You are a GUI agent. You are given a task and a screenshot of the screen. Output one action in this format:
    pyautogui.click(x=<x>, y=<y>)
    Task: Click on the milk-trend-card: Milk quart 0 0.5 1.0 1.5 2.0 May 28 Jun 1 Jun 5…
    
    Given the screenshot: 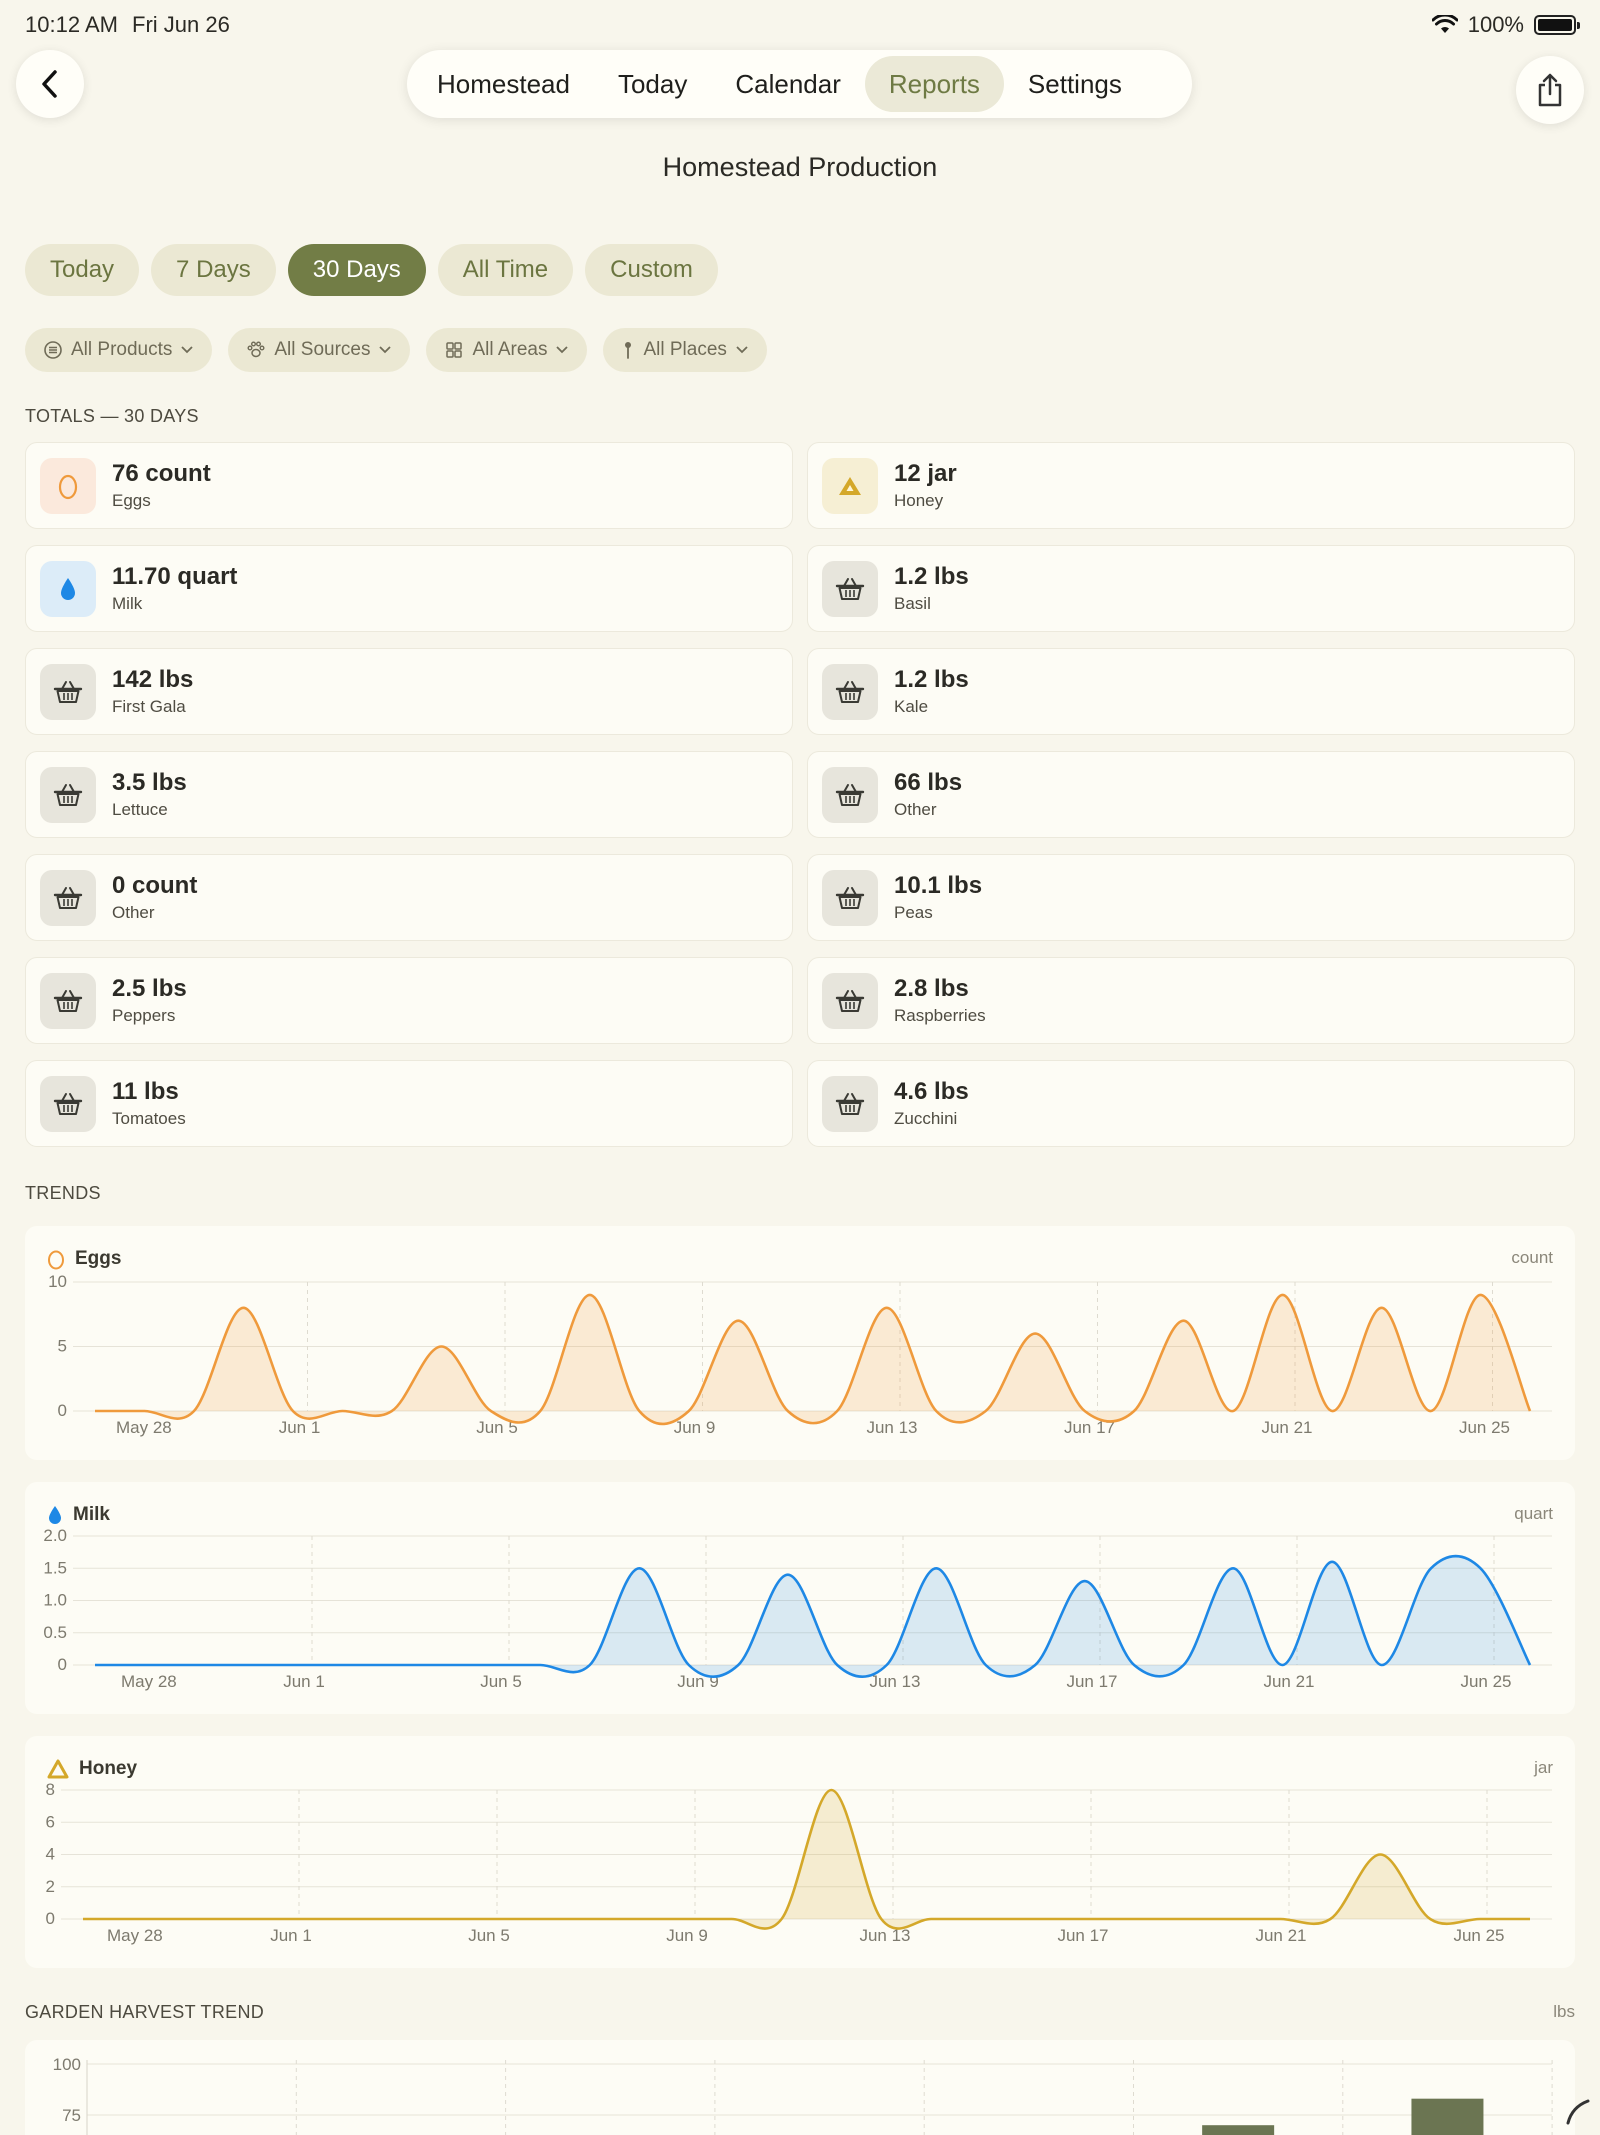 What is the action you would take?
    pyautogui.click(x=800, y=1598)
    